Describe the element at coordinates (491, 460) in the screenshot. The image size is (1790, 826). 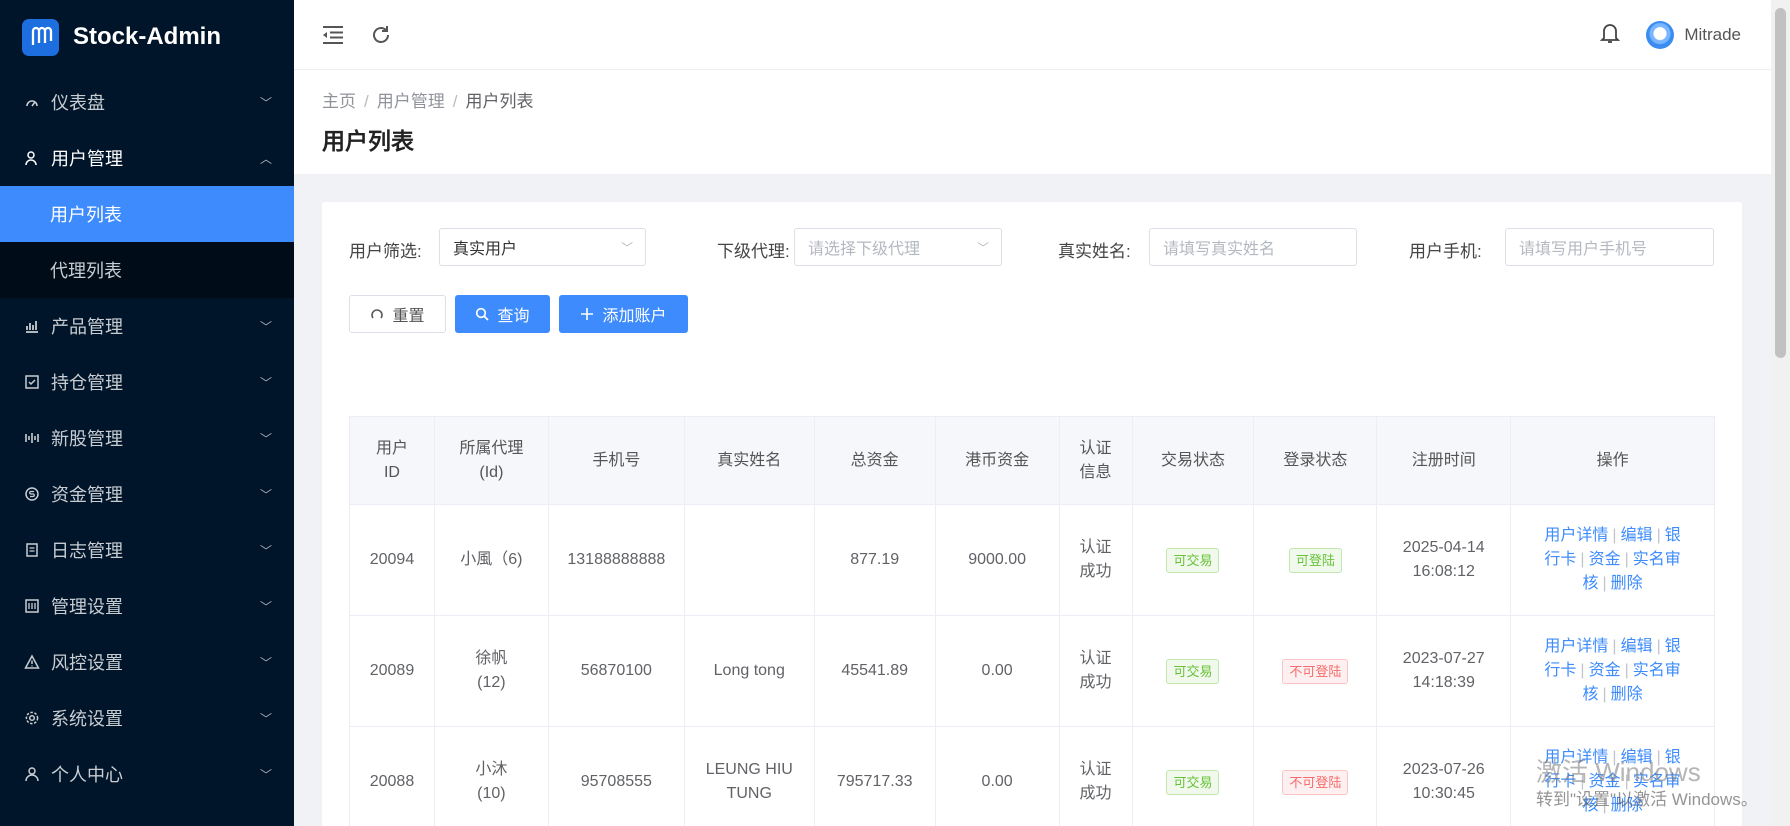
I see `column-header: 所属代理 (Id)` at that location.